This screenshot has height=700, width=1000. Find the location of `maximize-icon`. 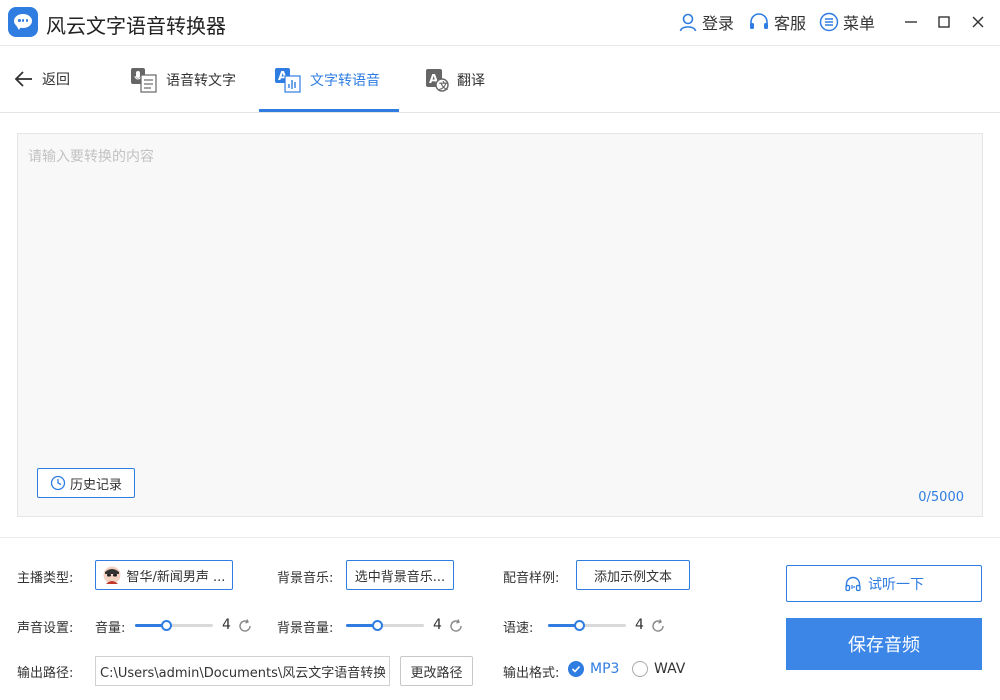

maximize-icon is located at coordinates (944, 22).